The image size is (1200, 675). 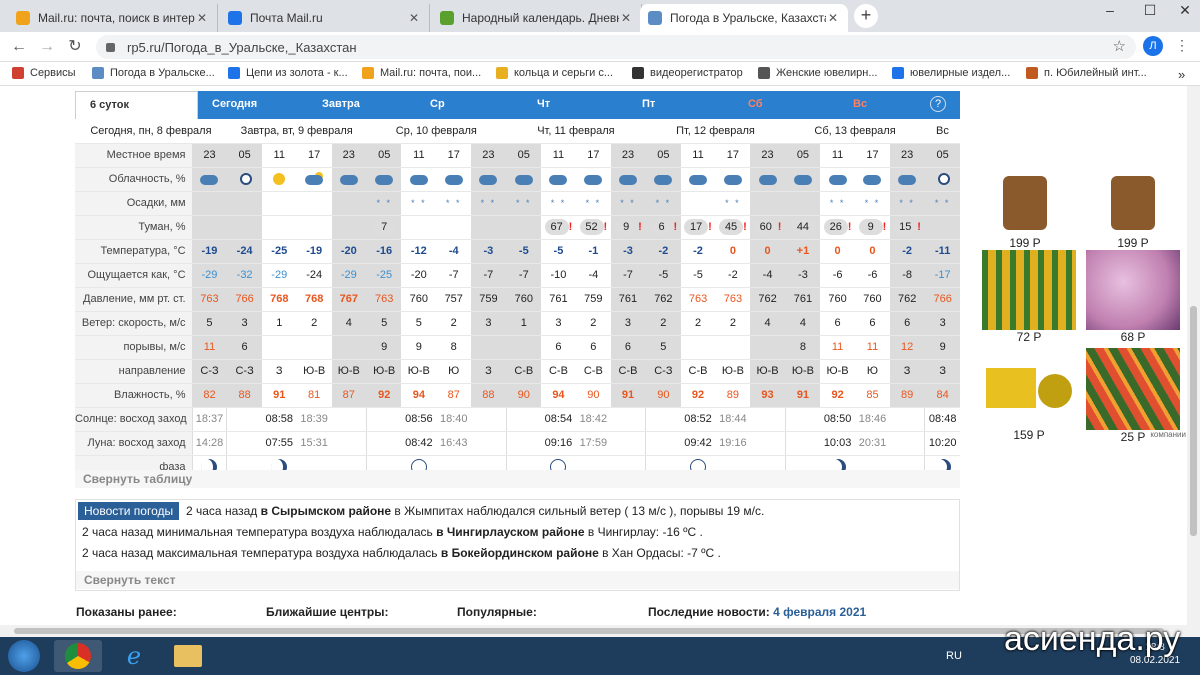 What do you see at coordinates (1136, 396) in the screenshot?
I see `ad-item: 25 Ркомпании` at bounding box center [1136, 396].